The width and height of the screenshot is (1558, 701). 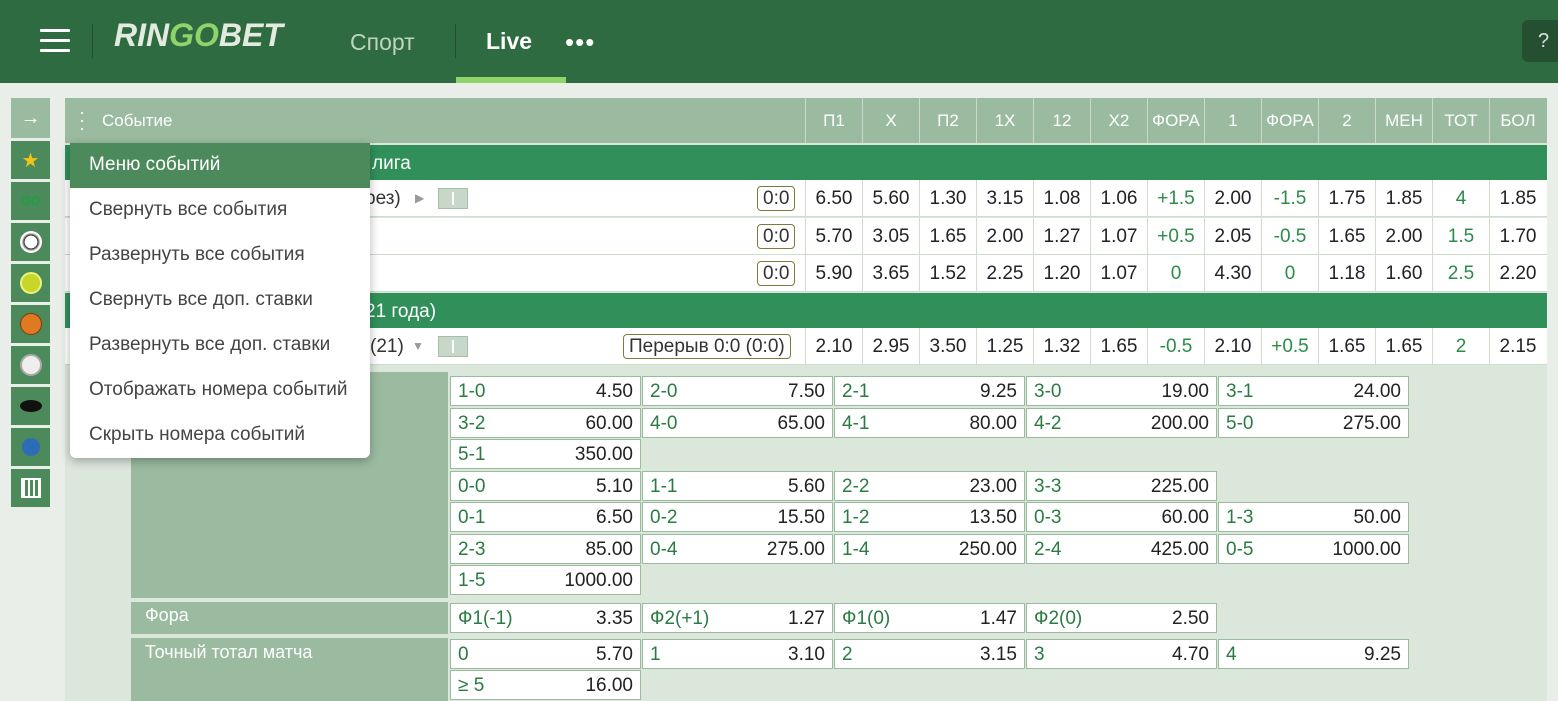 What do you see at coordinates (929, 423) in the screenshot?
I see `extra-bet-cell: 4-1 80.00` at bounding box center [929, 423].